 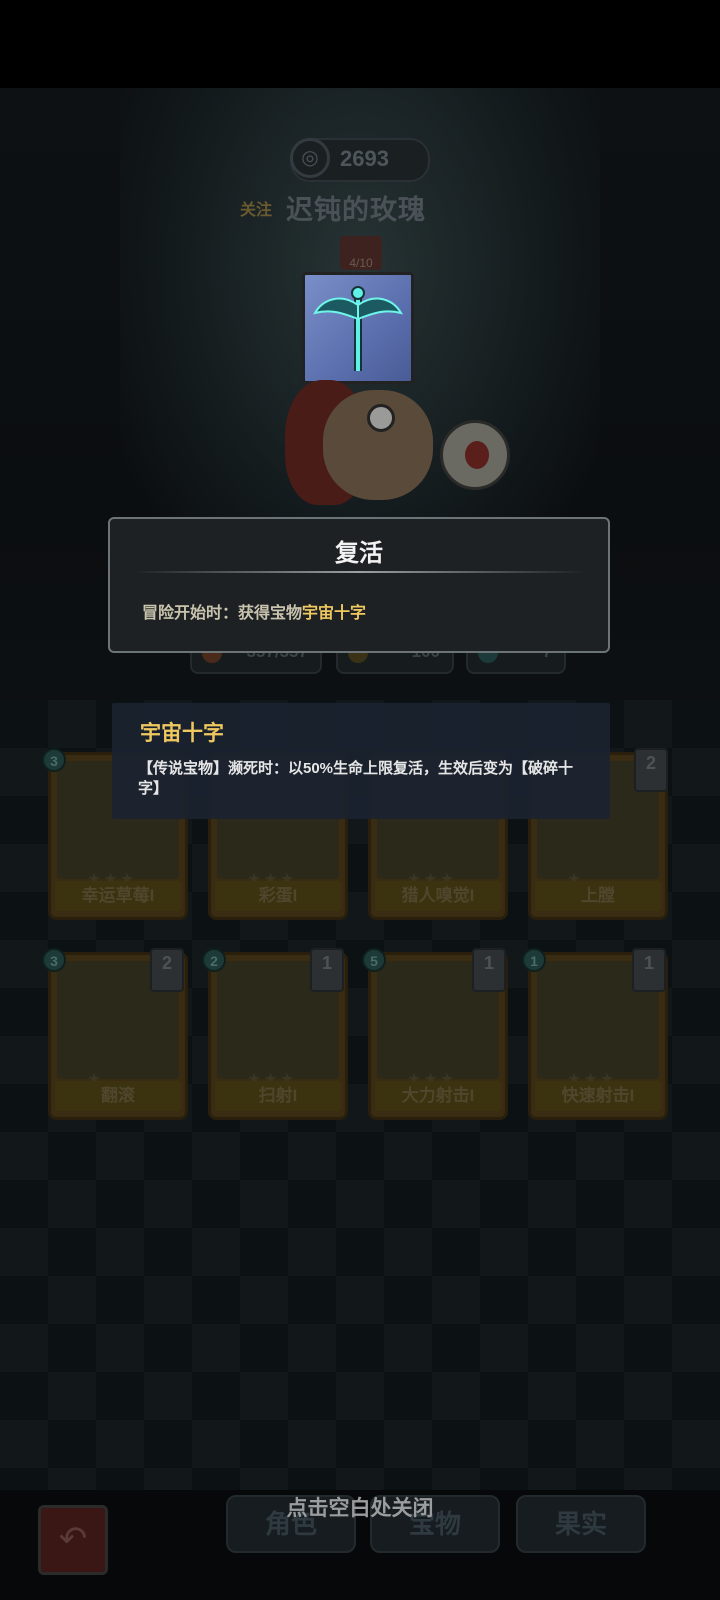 I want to click on skill-description: 冒险开始时：获得宝物宇宙十字, so click(x=254, y=611).